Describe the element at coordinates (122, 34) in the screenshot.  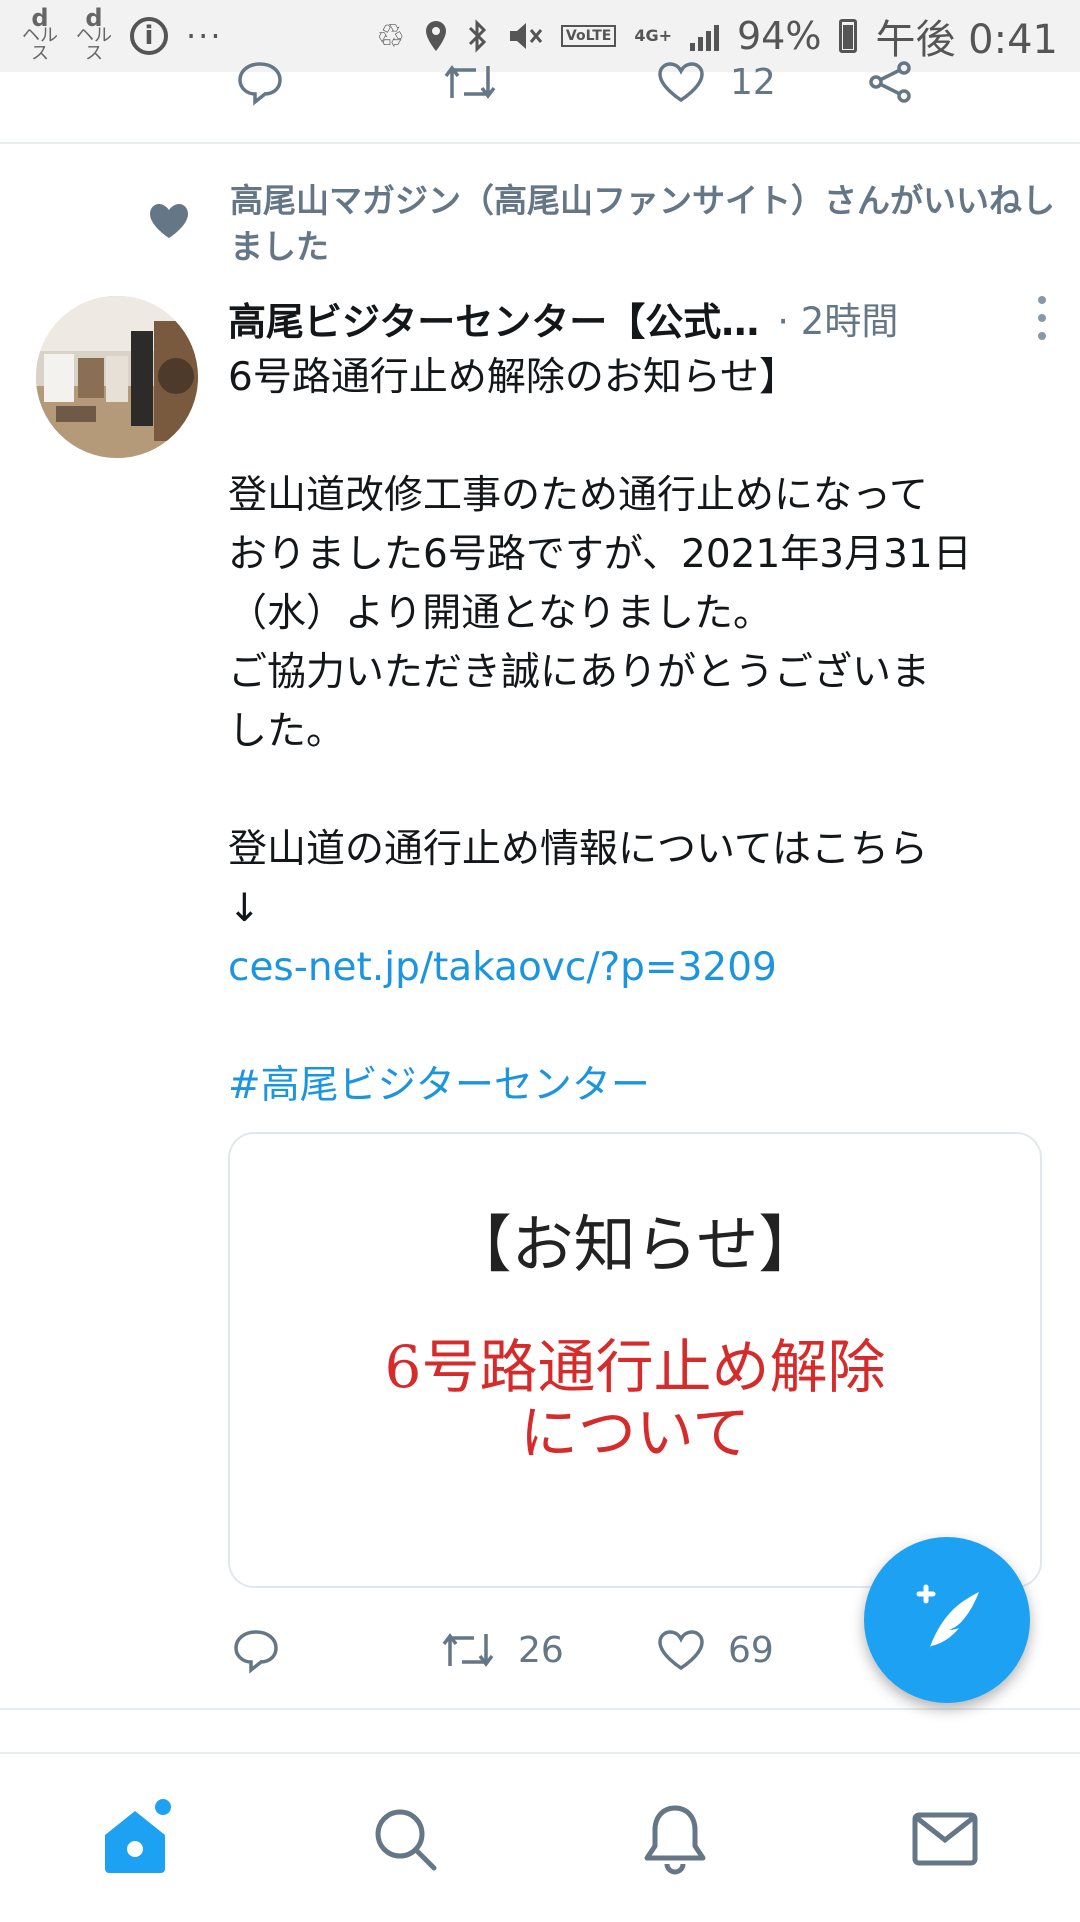
I see `status-left: d ヘルス d ヘルス i ···` at that location.